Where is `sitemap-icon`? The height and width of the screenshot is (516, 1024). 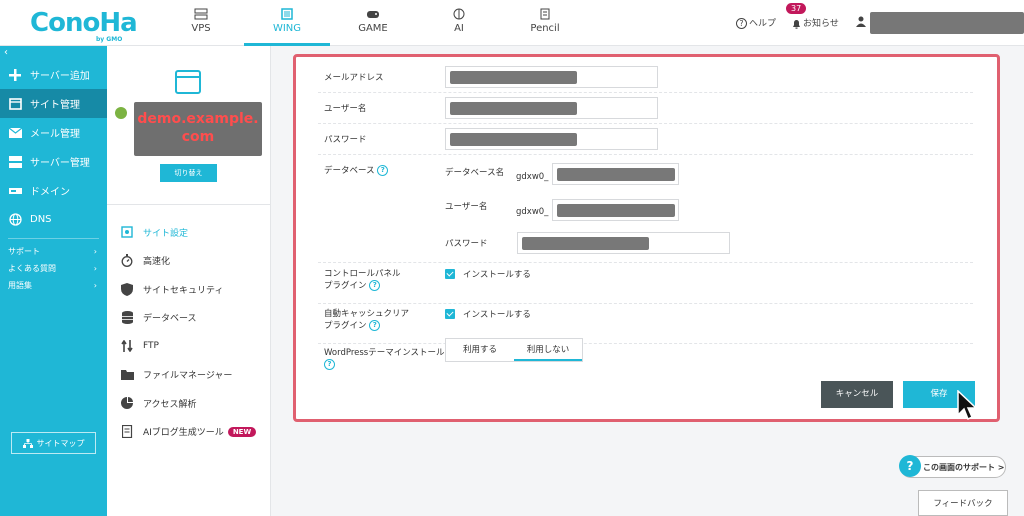 sitemap-icon is located at coordinates (27, 443).